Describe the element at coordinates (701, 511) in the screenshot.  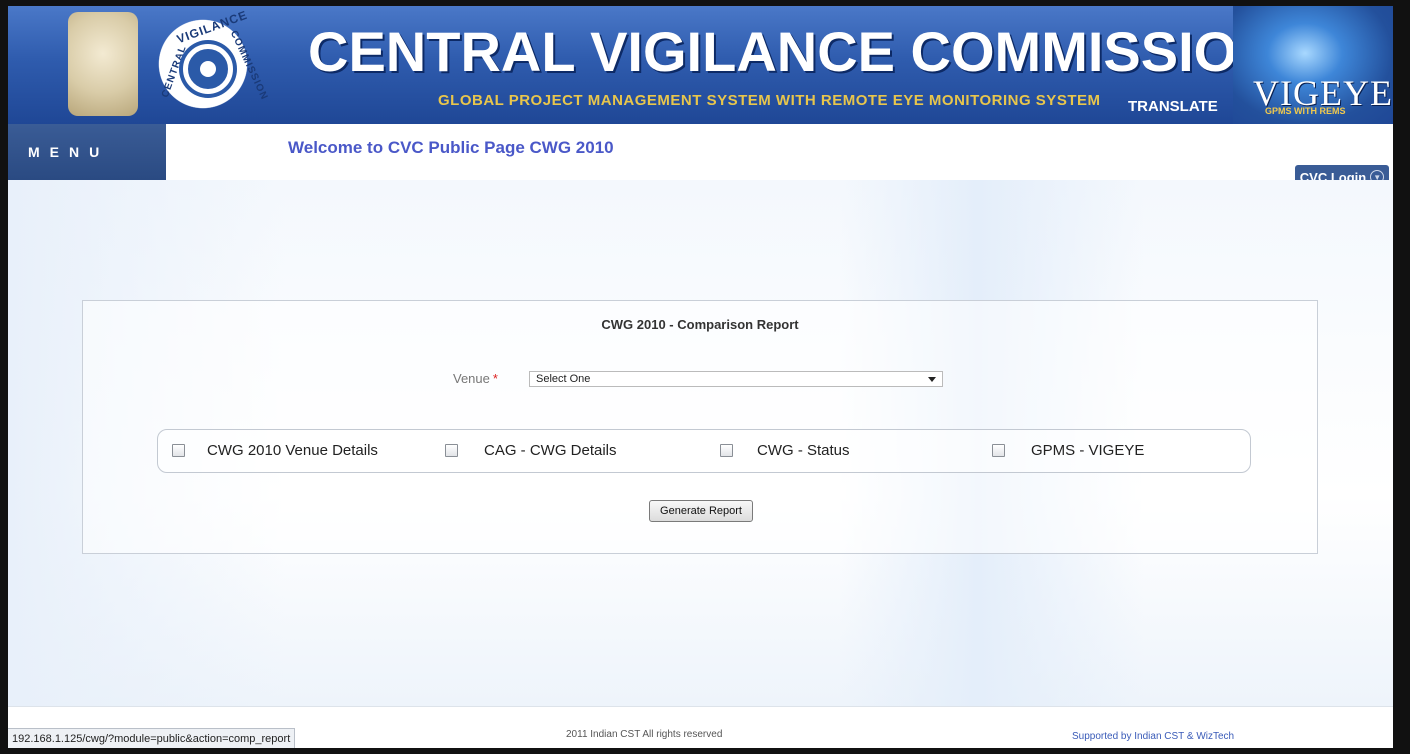
I see `generate-report-button: Generate Report` at that location.